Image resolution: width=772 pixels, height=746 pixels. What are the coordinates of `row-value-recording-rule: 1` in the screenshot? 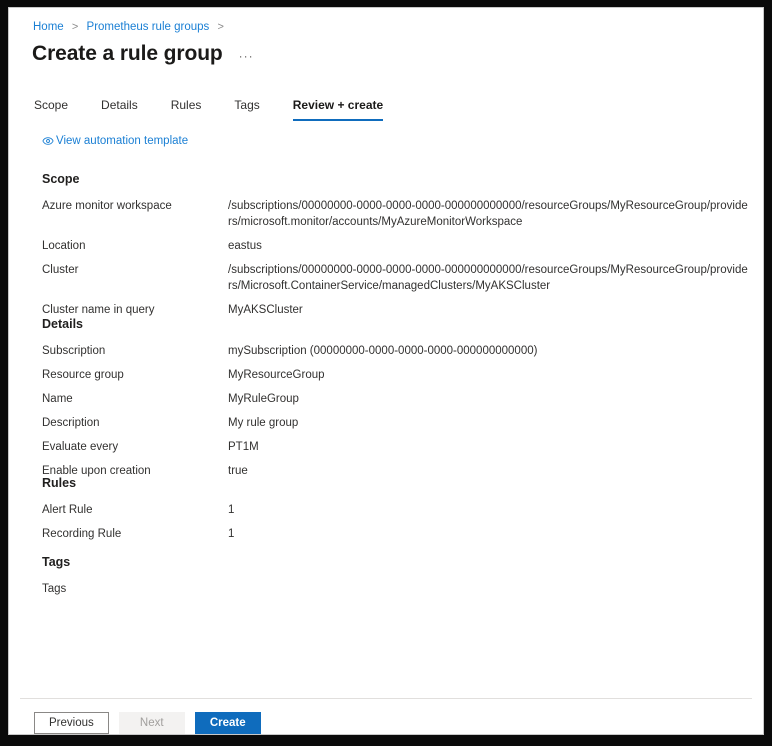 It's located at (231, 534).